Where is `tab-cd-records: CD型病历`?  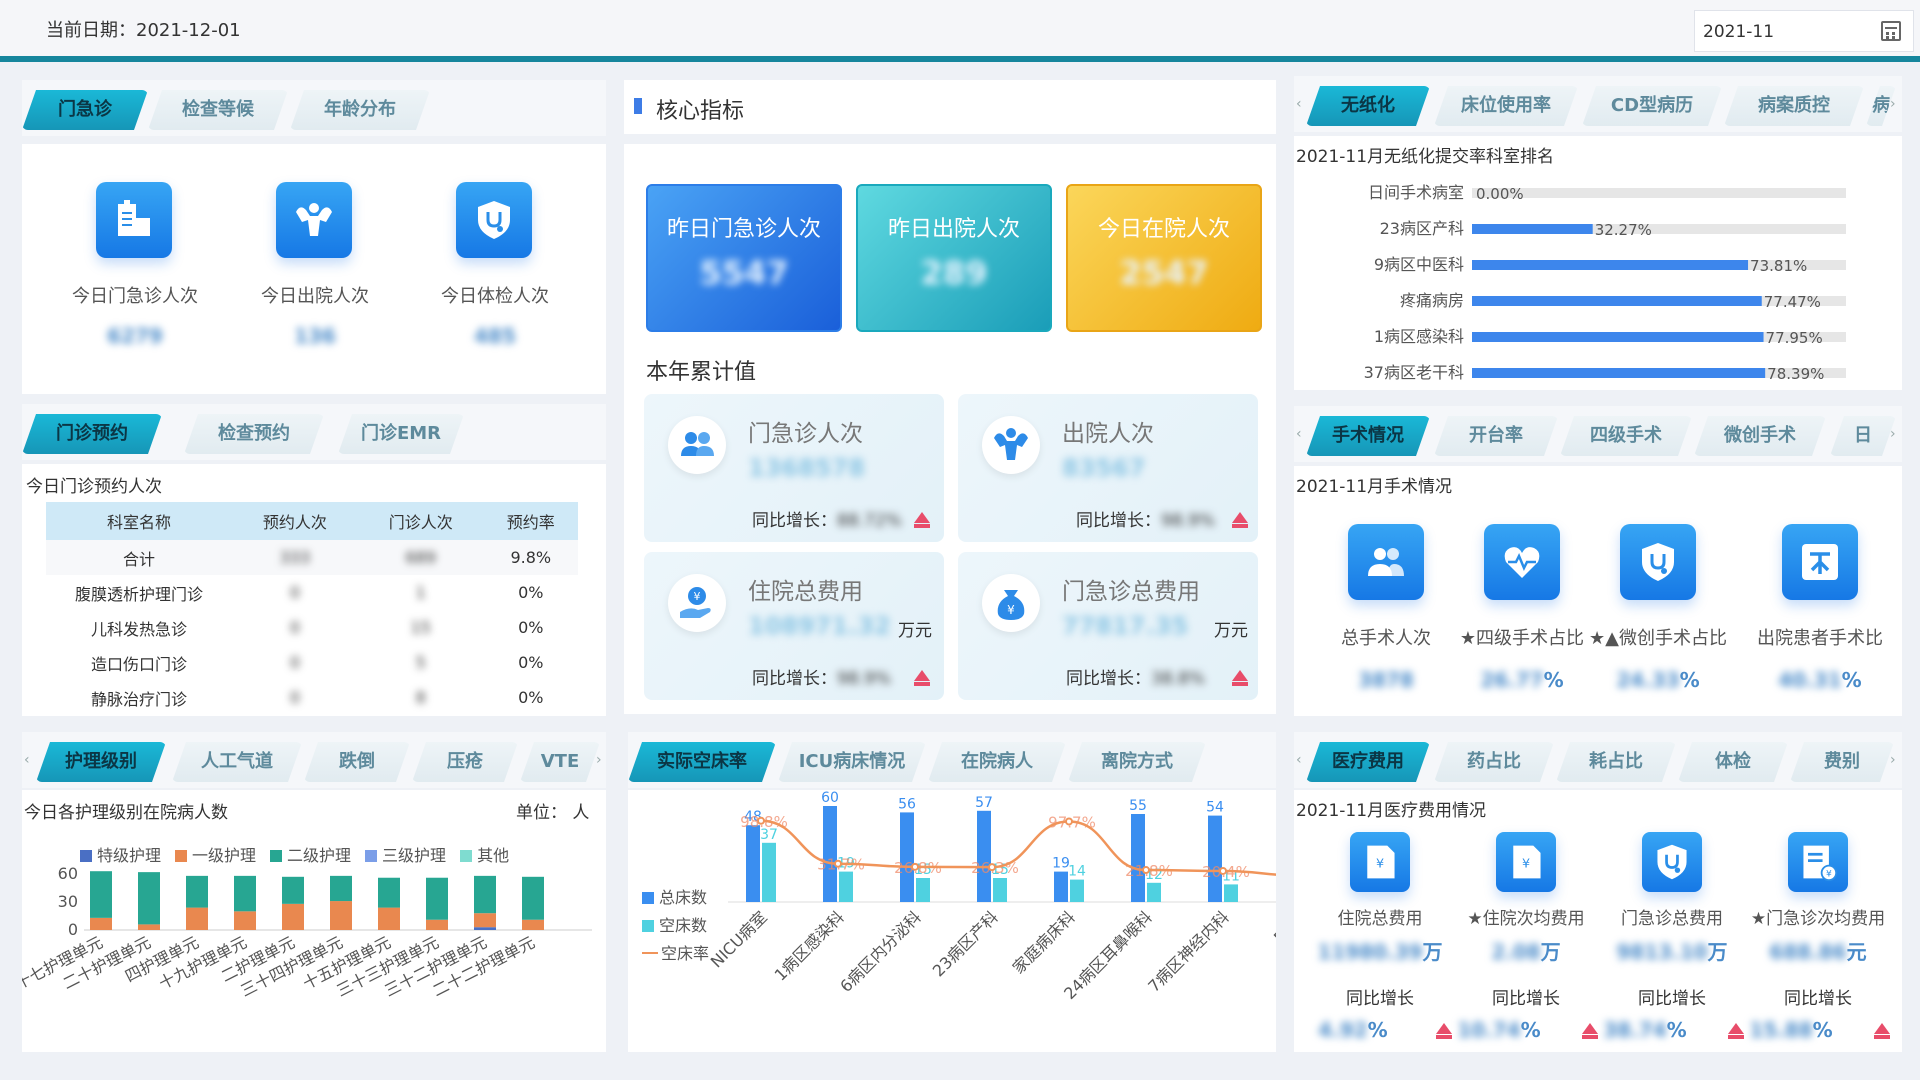 tab-cd-records: CD型病历 is located at coordinates (1652, 106).